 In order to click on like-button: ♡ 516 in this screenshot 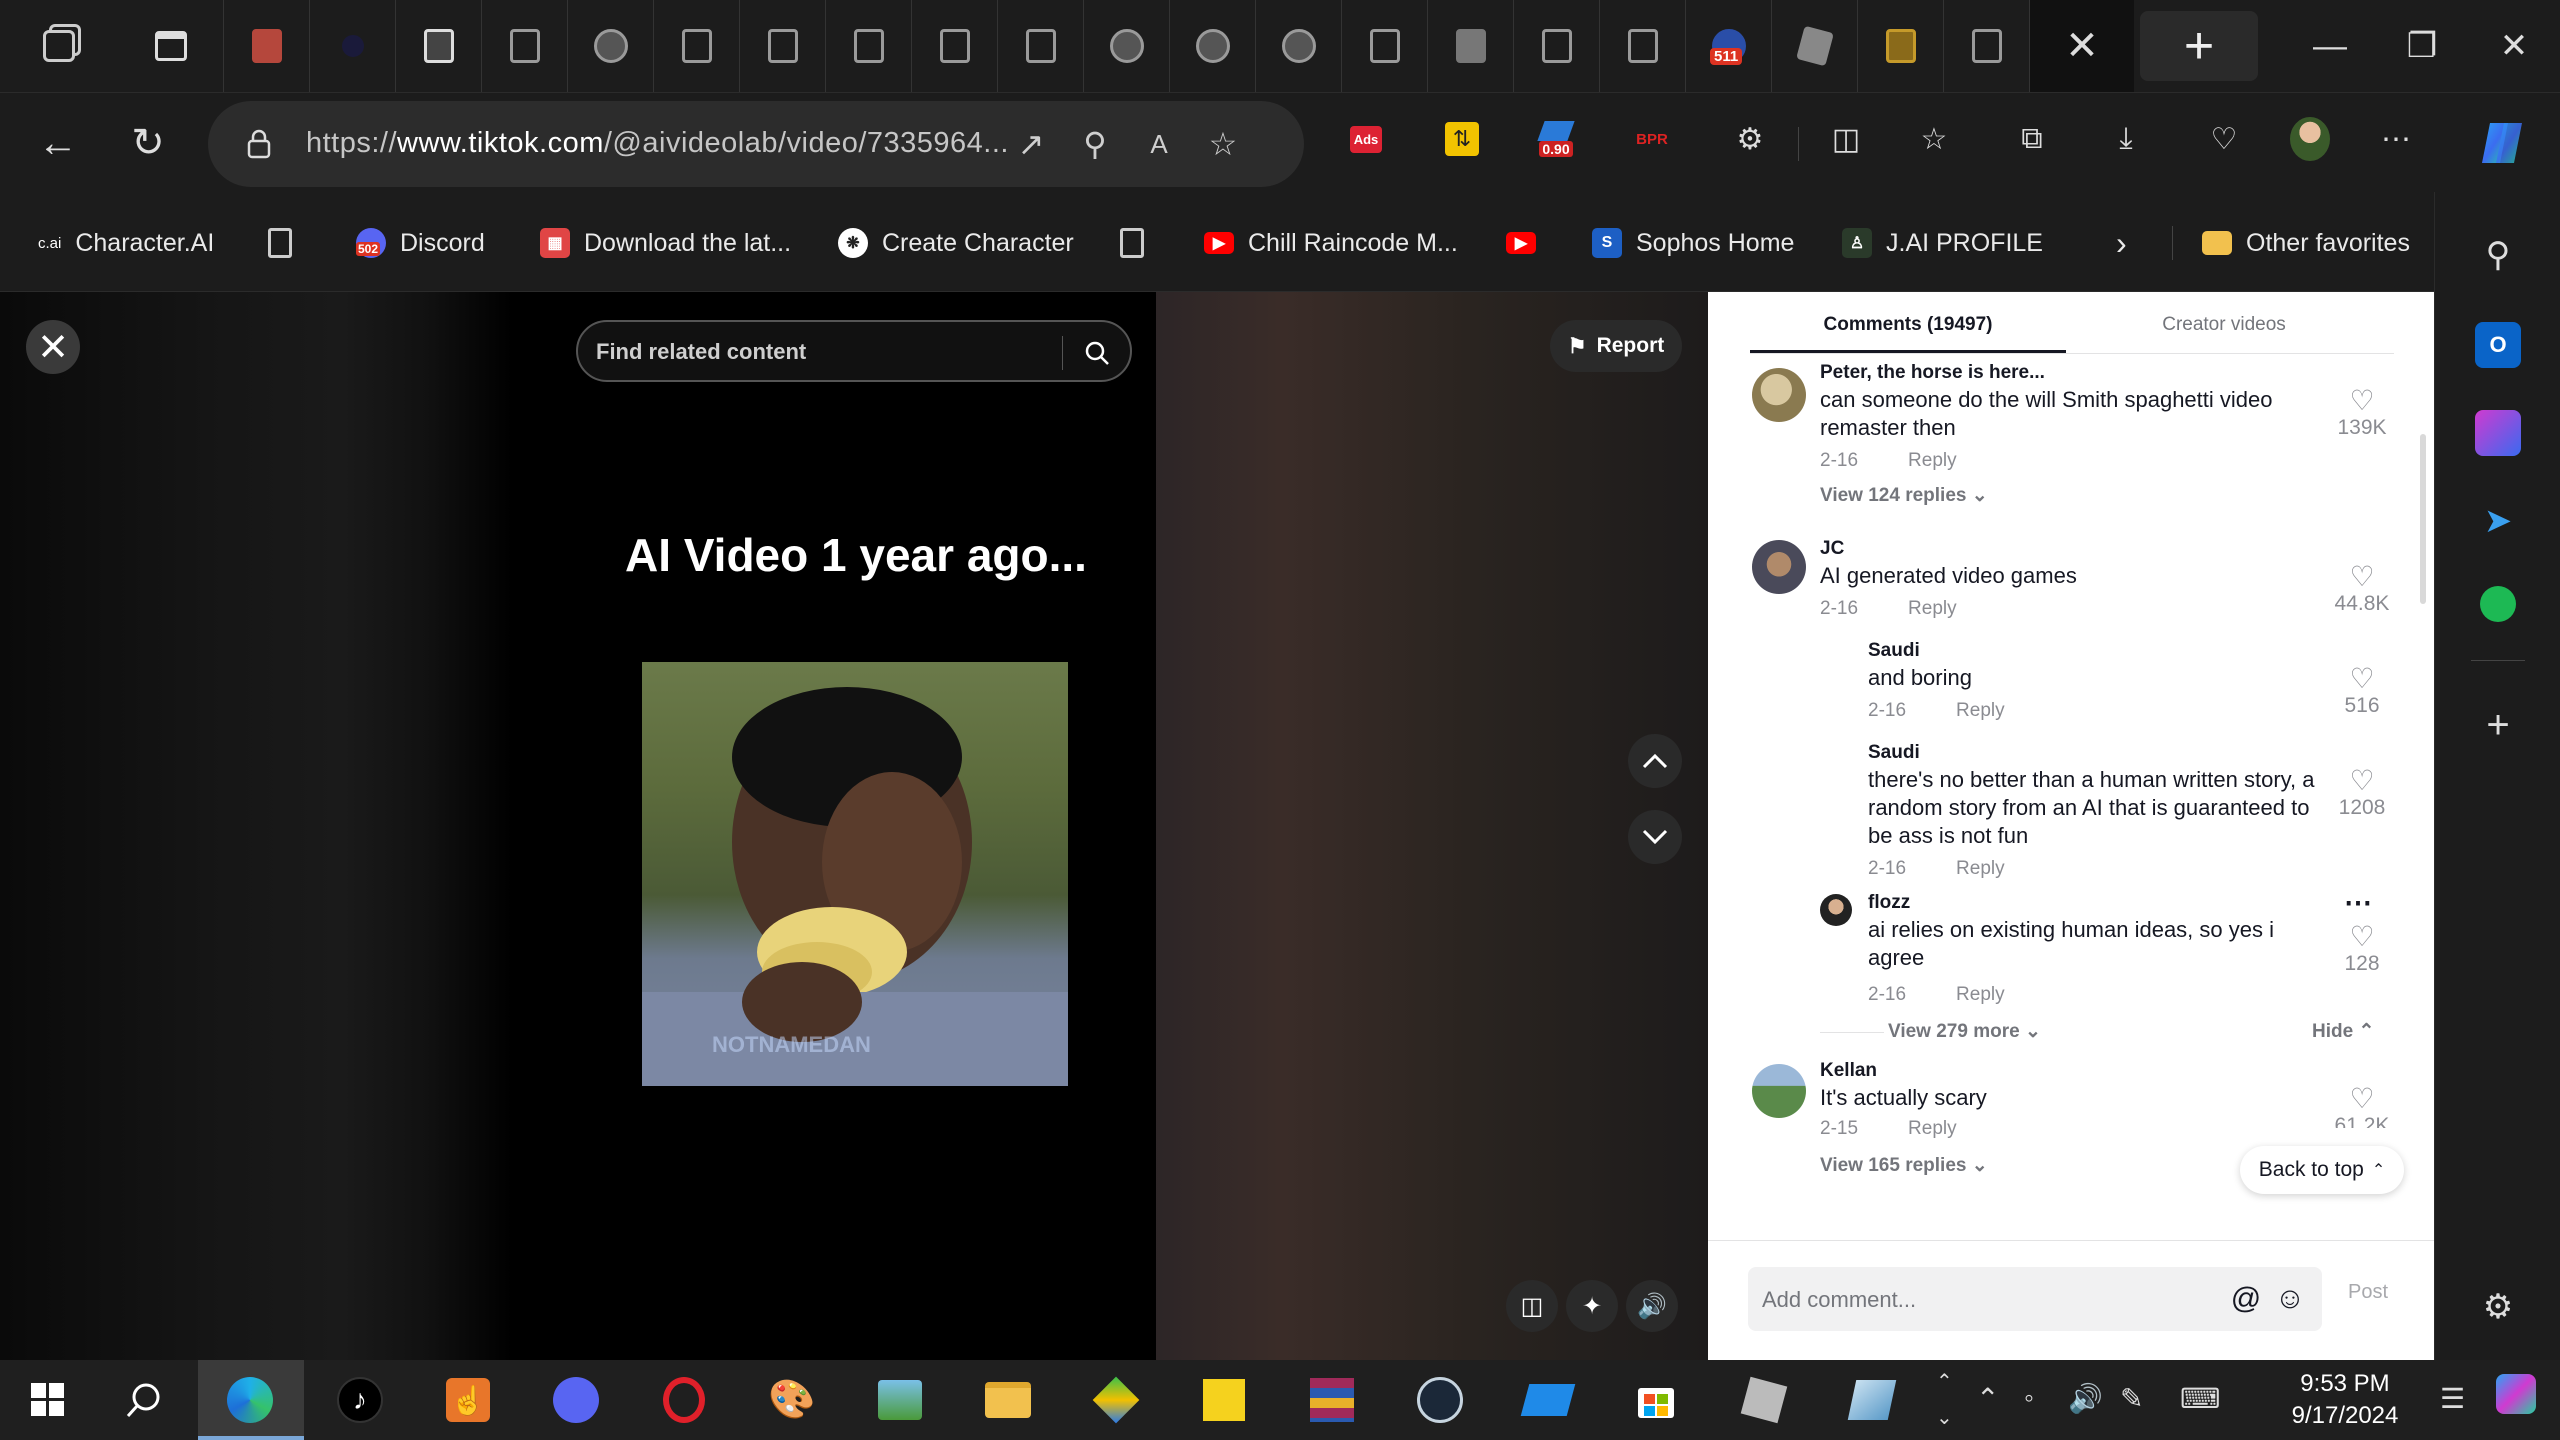, I will do `click(2362, 691)`.